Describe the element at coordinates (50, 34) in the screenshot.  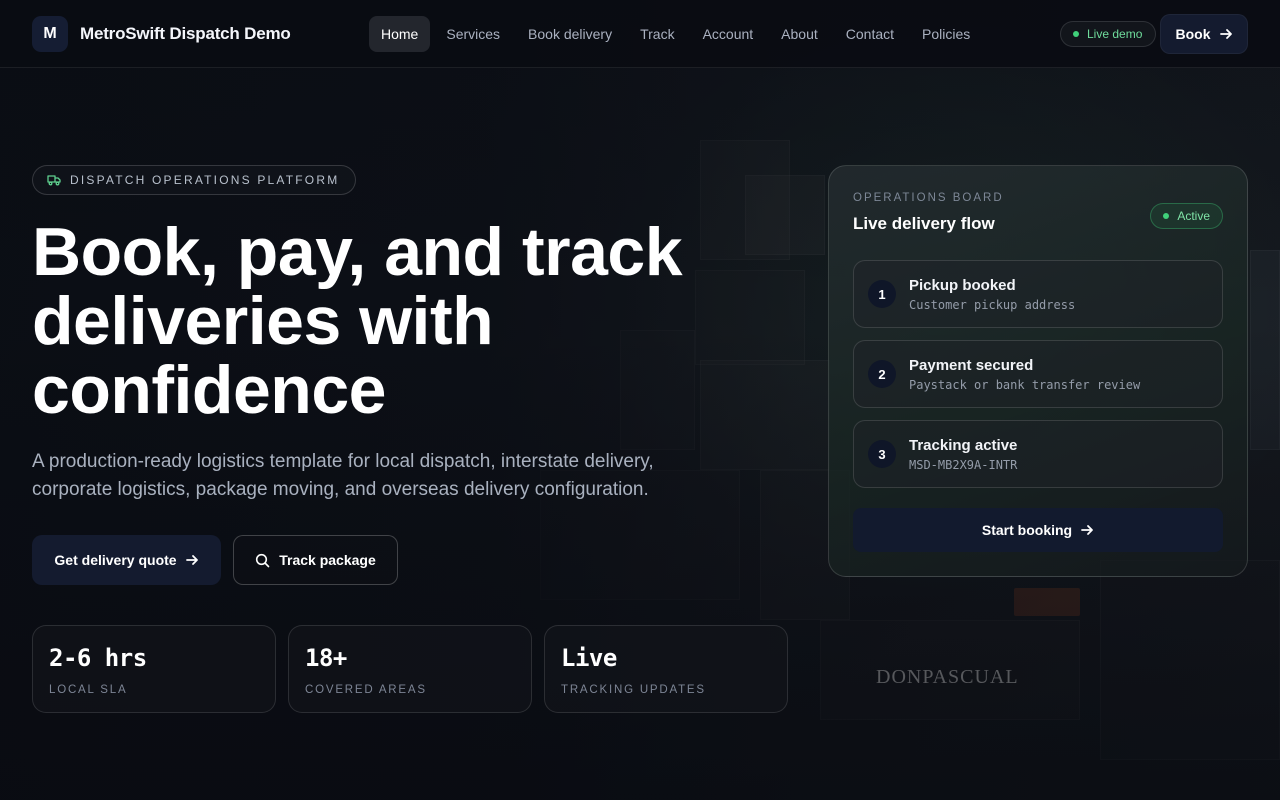
I see `brand-logo-mark: M` at that location.